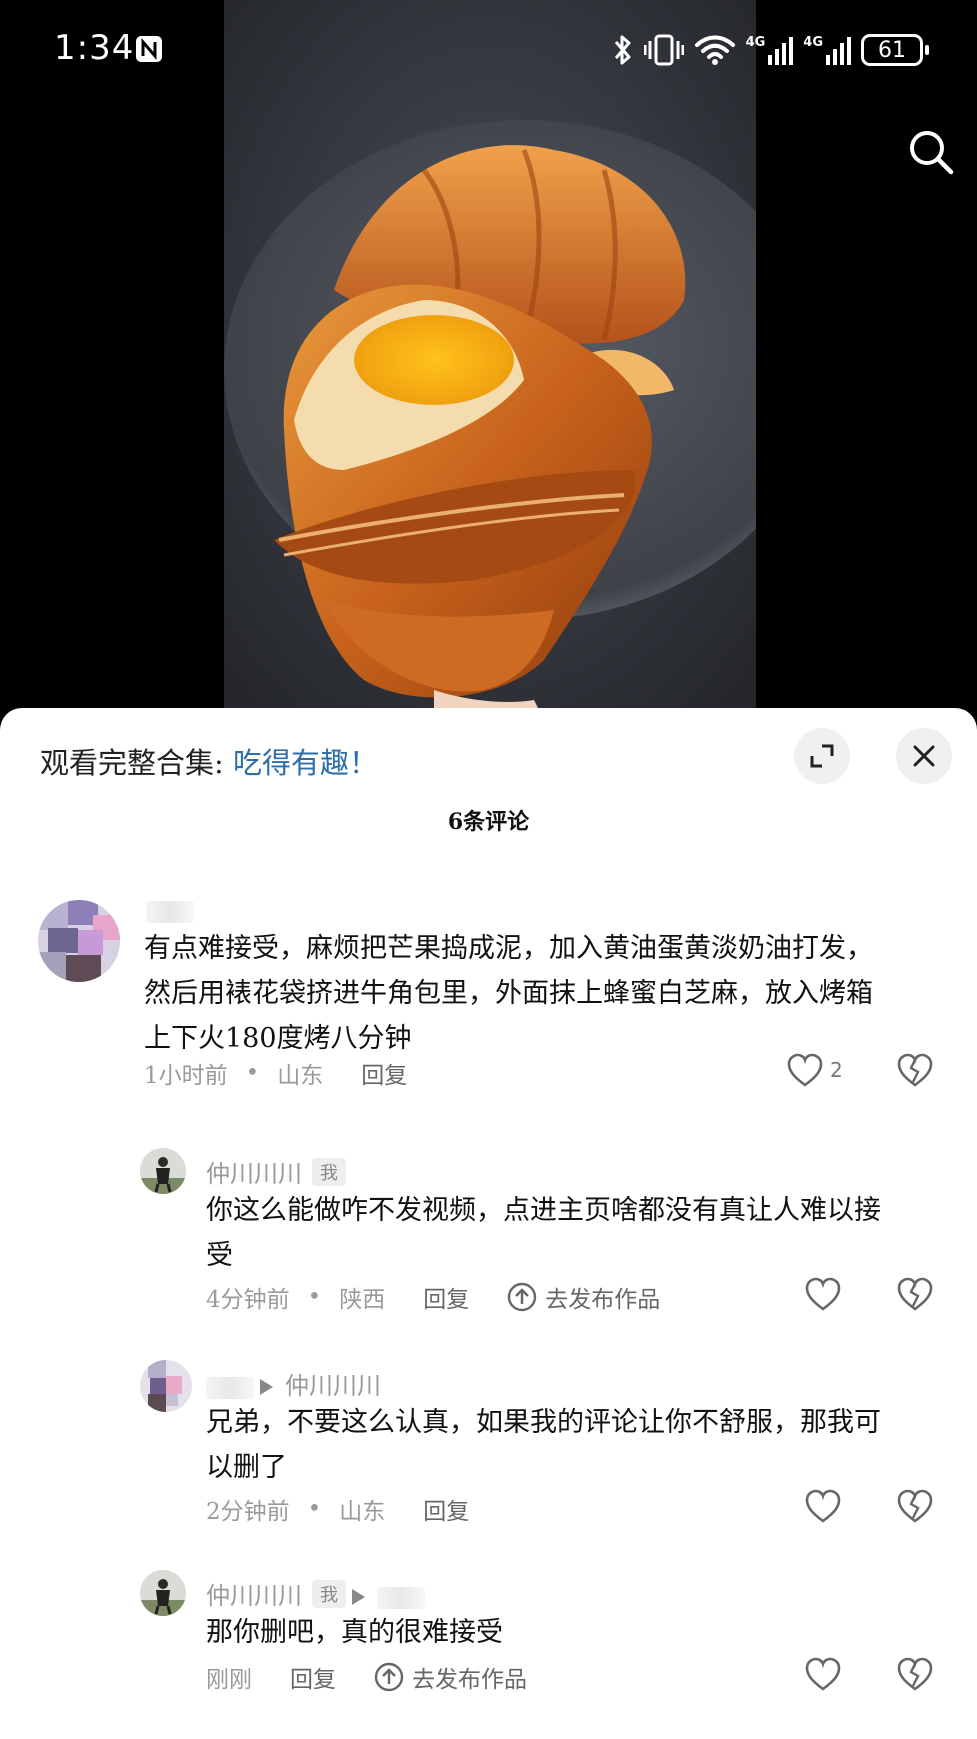 This screenshot has height=1739, width=977. Describe the element at coordinates (488, 50) in the screenshot. I see `status-bar: 1:34 4G 4G 61` at that location.